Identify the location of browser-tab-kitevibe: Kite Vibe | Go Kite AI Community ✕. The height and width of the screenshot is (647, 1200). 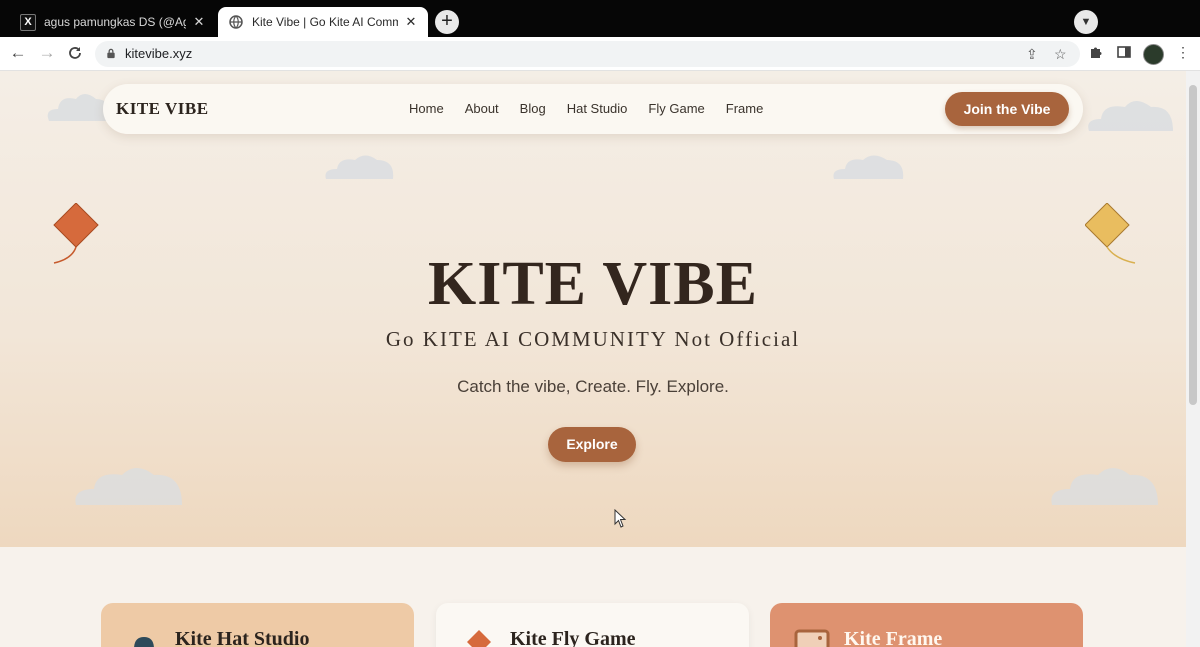
(323, 22).